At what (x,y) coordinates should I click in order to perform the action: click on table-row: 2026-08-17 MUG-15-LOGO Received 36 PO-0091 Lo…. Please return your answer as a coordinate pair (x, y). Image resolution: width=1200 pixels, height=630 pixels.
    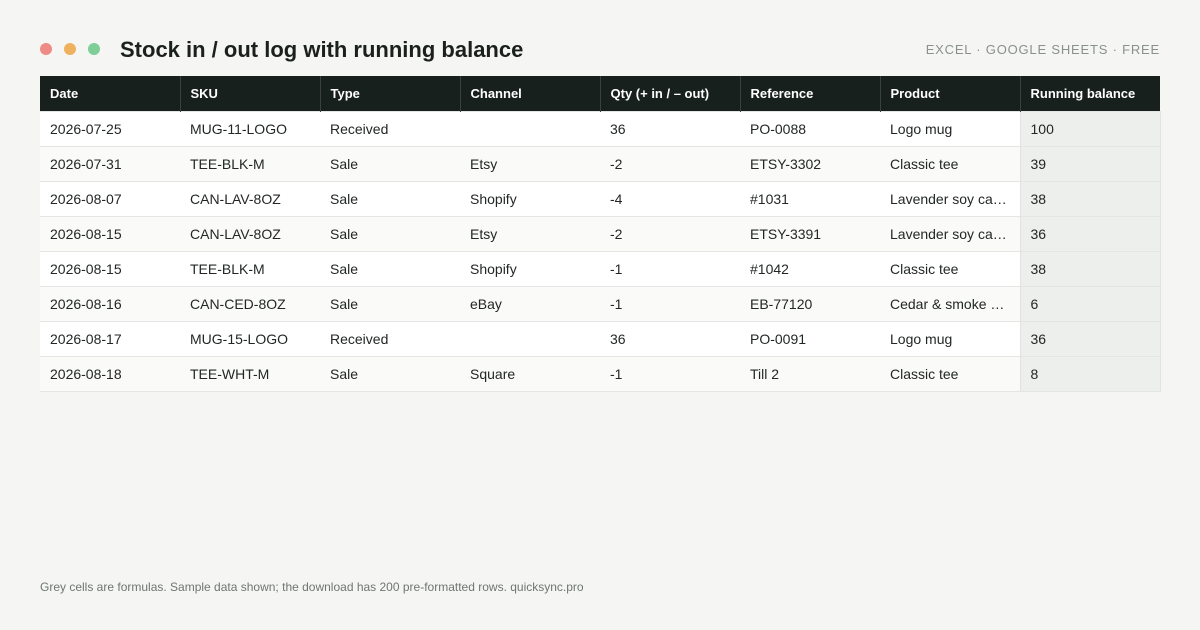
    Looking at the image, I should click on (600, 338).